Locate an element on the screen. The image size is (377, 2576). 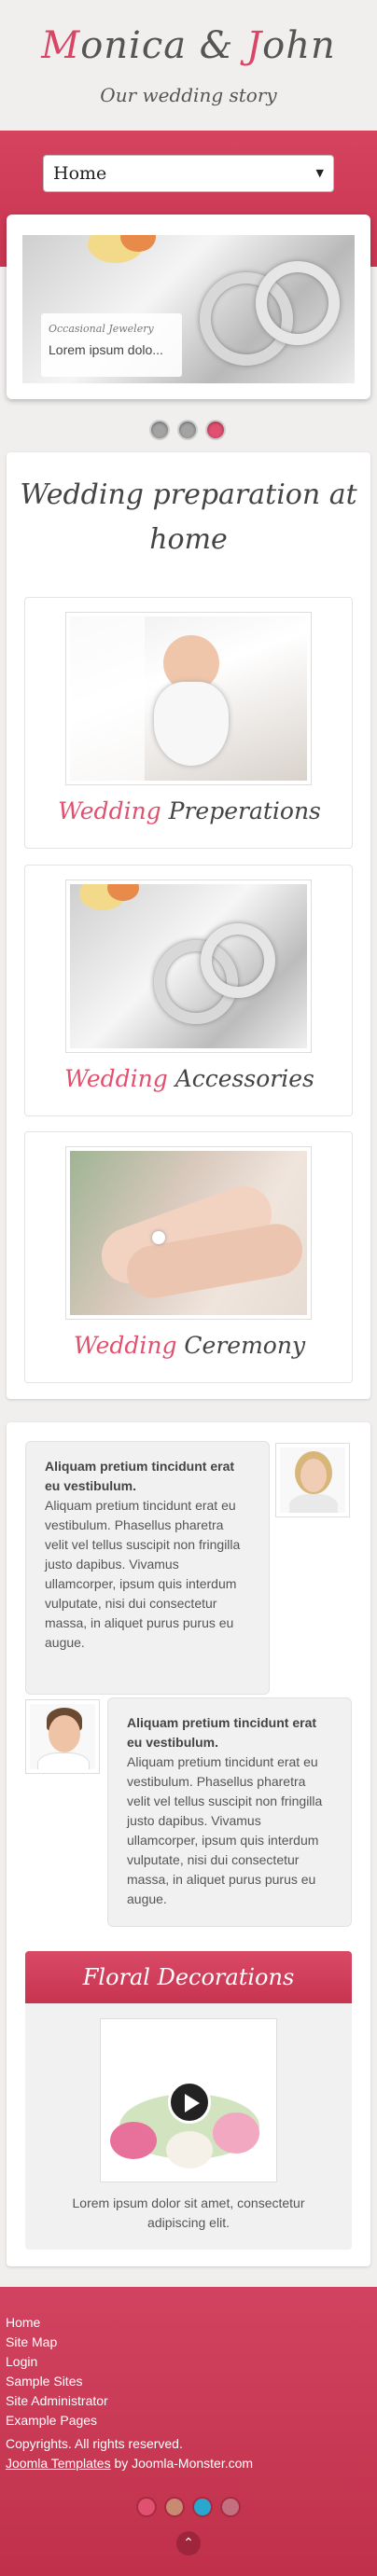
card-label: Wedding Ceremony is located at coordinates (190, 1345).